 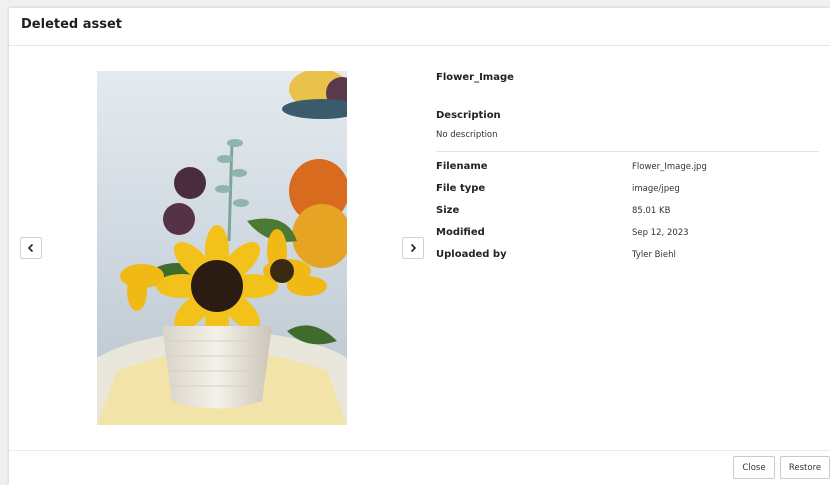 I want to click on detail-value: 85.01 KB, so click(x=651, y=211).